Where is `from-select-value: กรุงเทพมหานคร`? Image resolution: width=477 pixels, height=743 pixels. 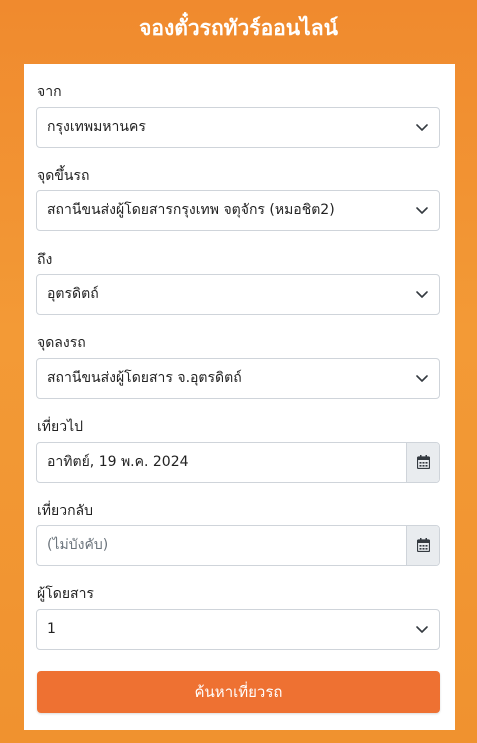 from-select-value: กรุงเทพมหานคร is located at coordinates (96, 127).